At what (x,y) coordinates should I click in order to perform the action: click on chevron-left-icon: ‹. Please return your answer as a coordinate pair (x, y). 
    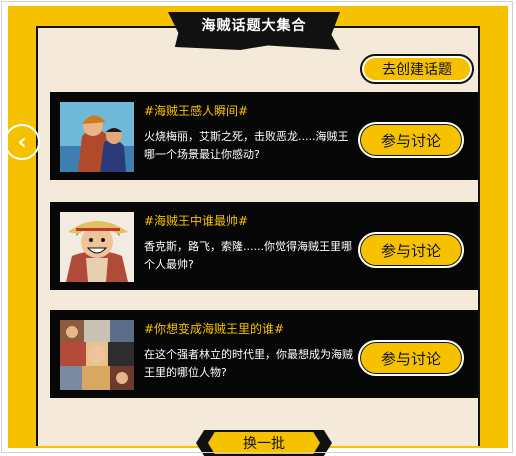
    Looking at the image, I should click on (22, 142).